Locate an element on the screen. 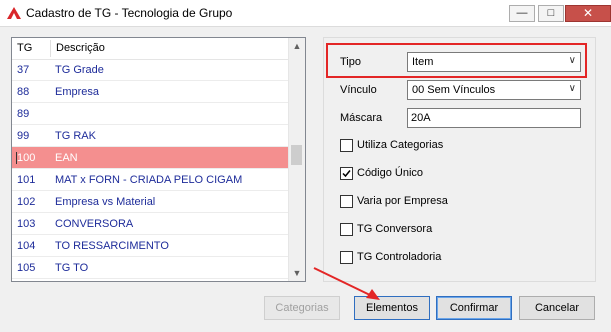  table-row: 89 is located at coordinates (151, 114).